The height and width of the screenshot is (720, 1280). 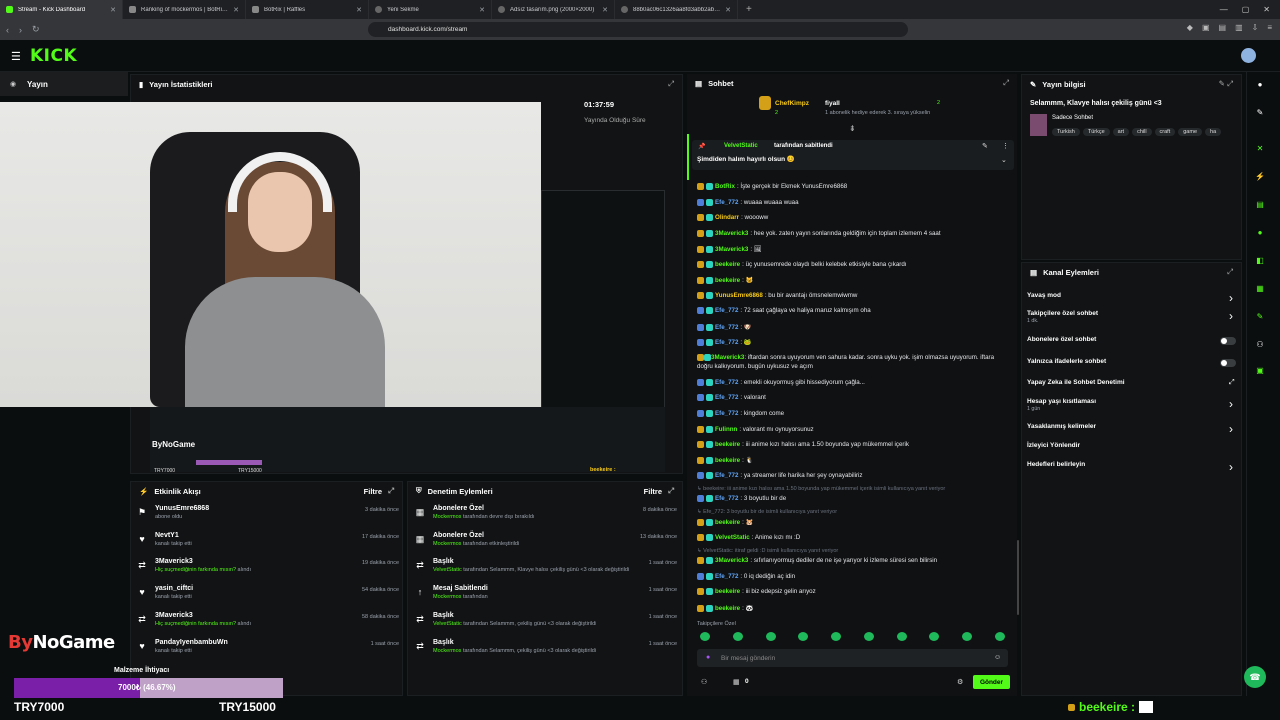 I want to click on channel-action: Hedefleri belirleyin, so click(x=1056, y=464).